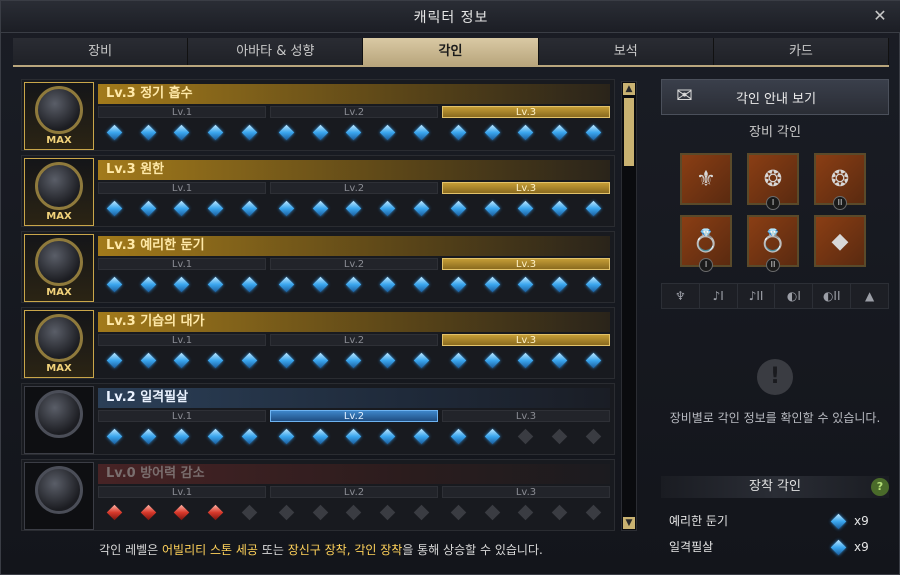  Describe the element at coordinates (775, 521) in the screenshot. I see `equipped-row: 예리한 둔기 x9` at that location.